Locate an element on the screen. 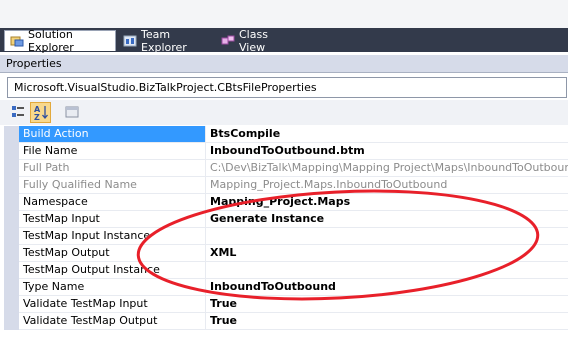  property-pages-button is located at coordinates (72, 112).